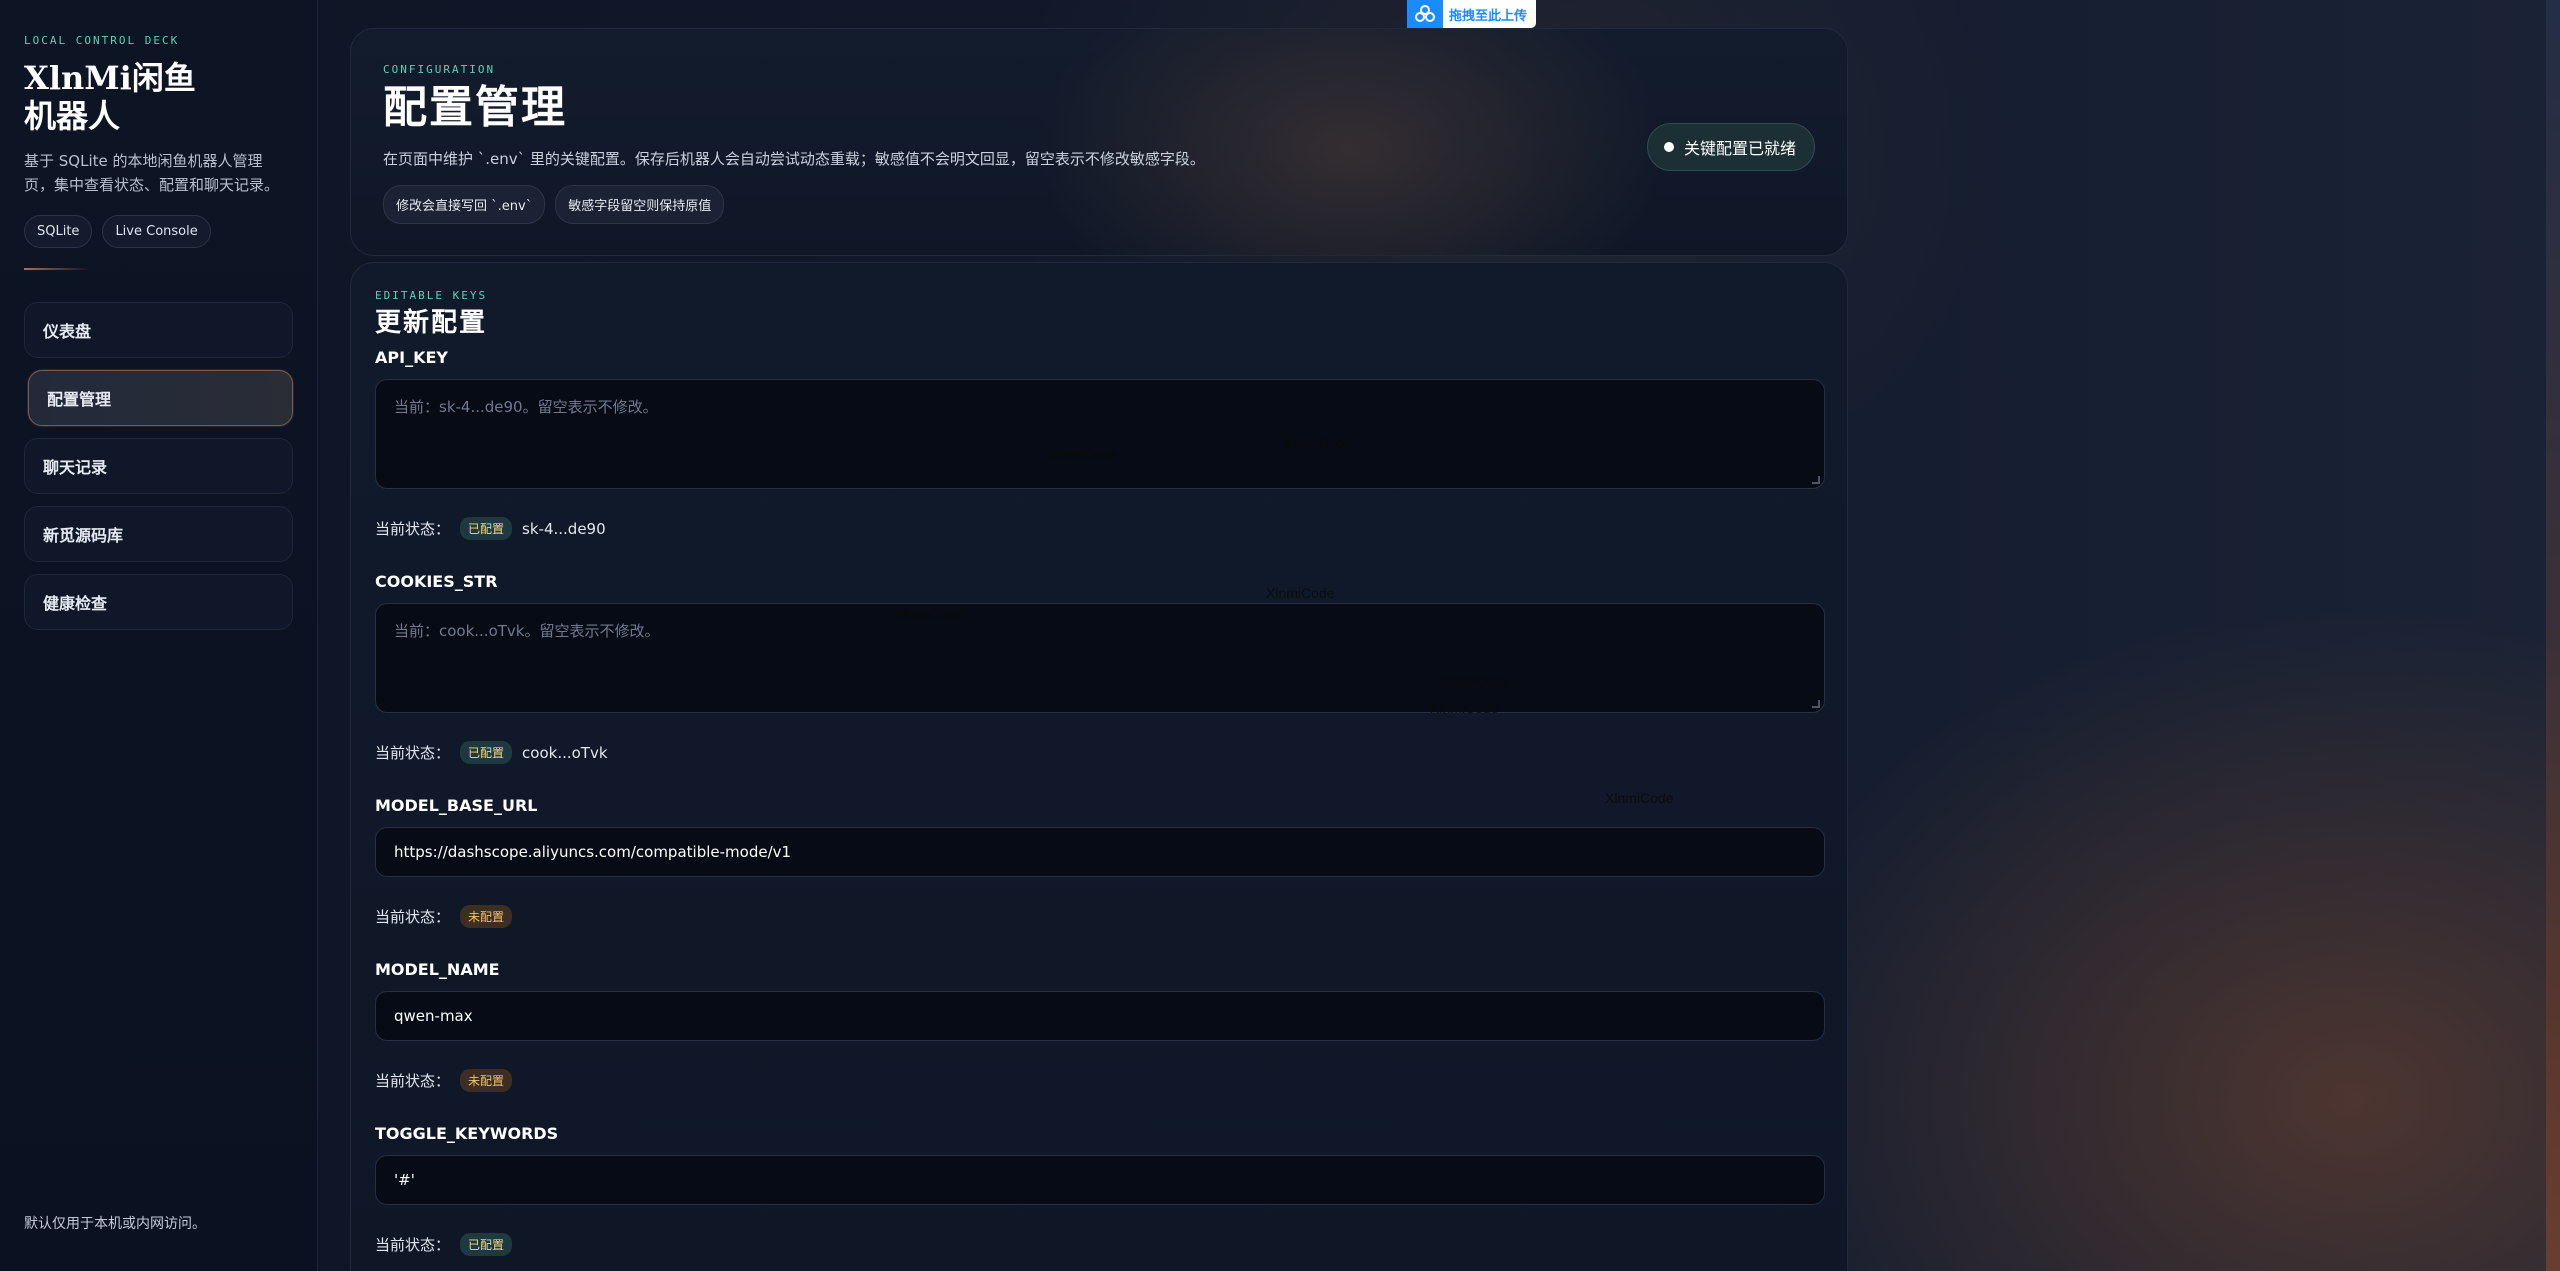  I want to click on form-title: 更新配置, so click(431, 323).